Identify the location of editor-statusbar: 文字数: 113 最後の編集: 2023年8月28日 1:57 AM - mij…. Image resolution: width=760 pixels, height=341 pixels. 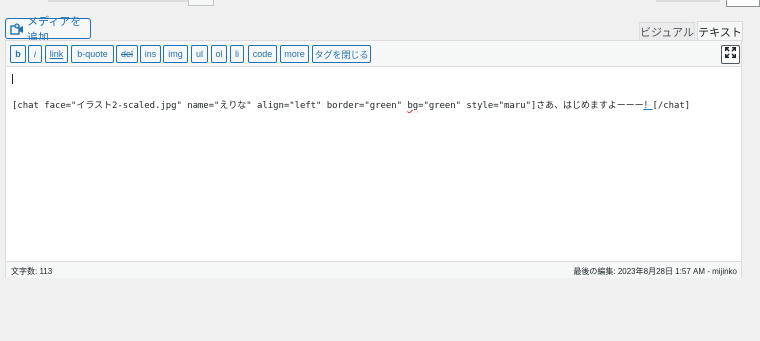
(373, 269).